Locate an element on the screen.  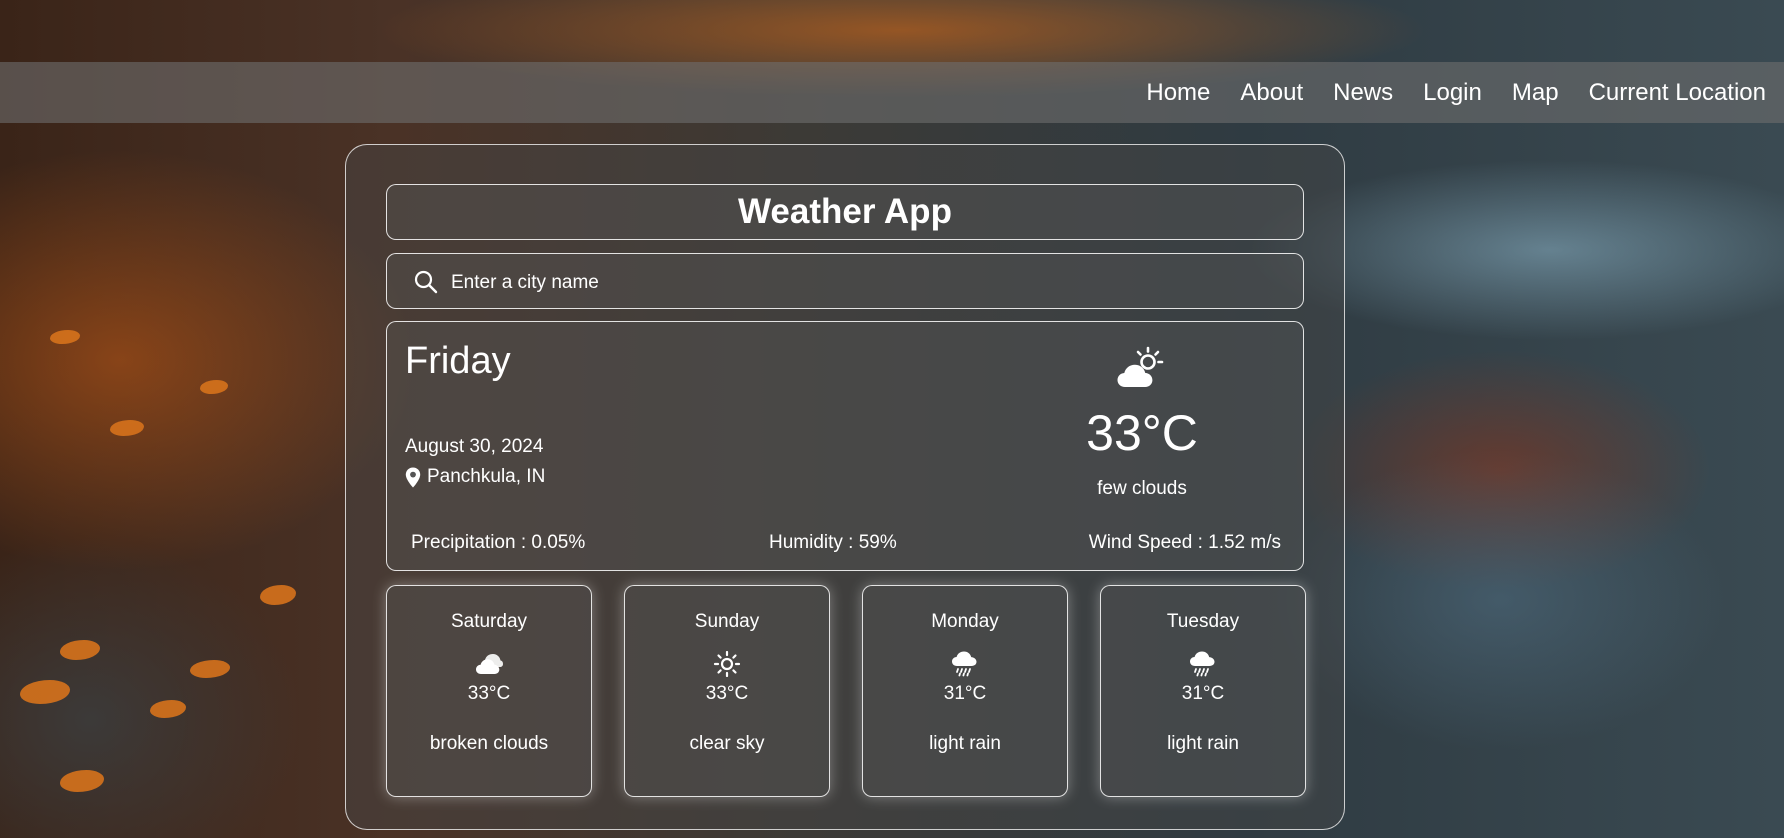
current-day: Friday is located at coordinates (458, 361).